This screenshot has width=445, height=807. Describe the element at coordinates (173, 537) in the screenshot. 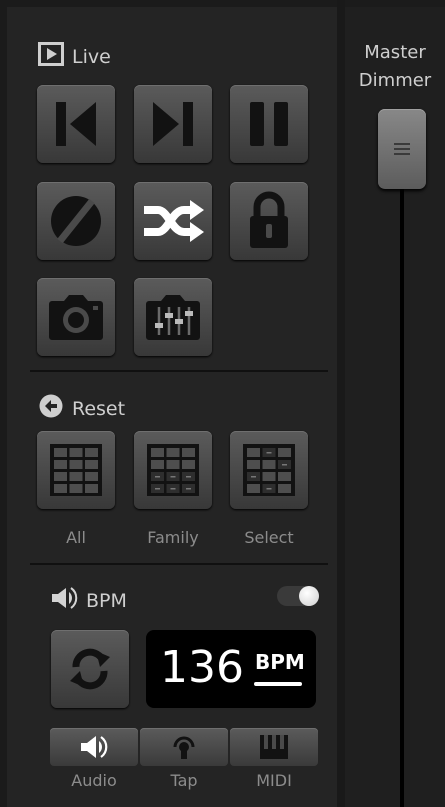

I see `reset-family-label: Family` at that location.